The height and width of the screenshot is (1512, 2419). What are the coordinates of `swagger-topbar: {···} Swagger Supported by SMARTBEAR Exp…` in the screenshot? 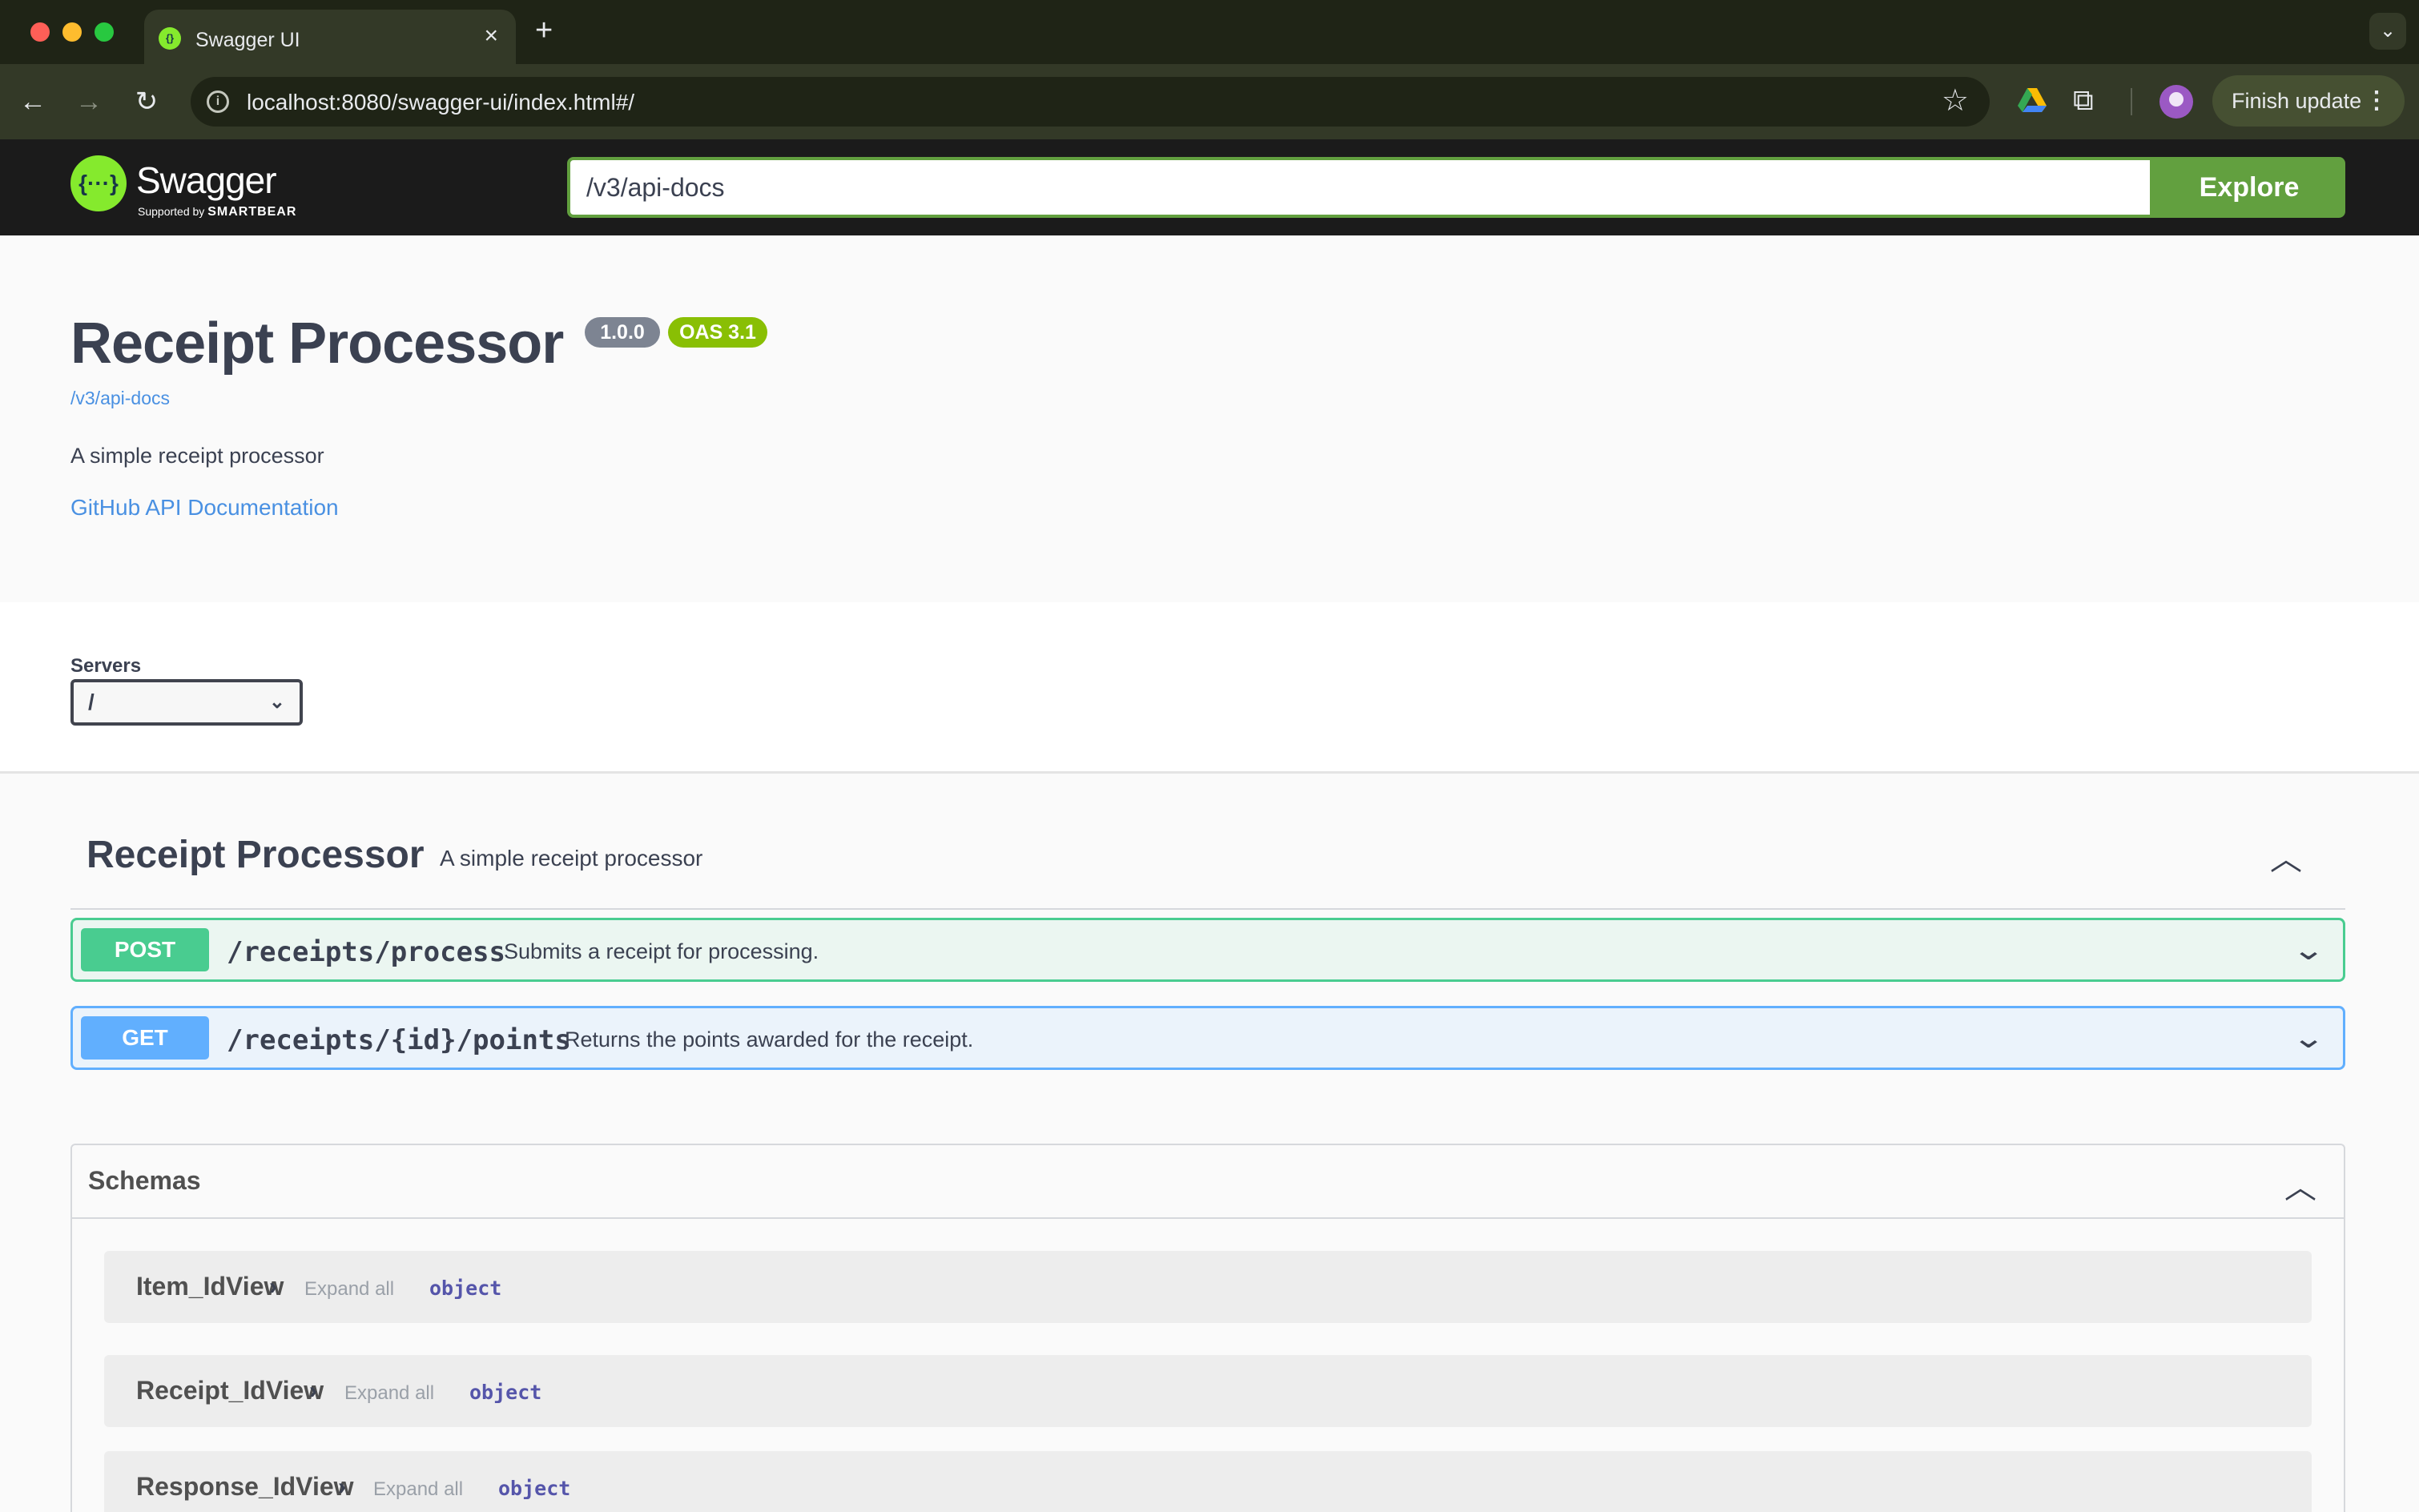 It's located at (1209, 187).